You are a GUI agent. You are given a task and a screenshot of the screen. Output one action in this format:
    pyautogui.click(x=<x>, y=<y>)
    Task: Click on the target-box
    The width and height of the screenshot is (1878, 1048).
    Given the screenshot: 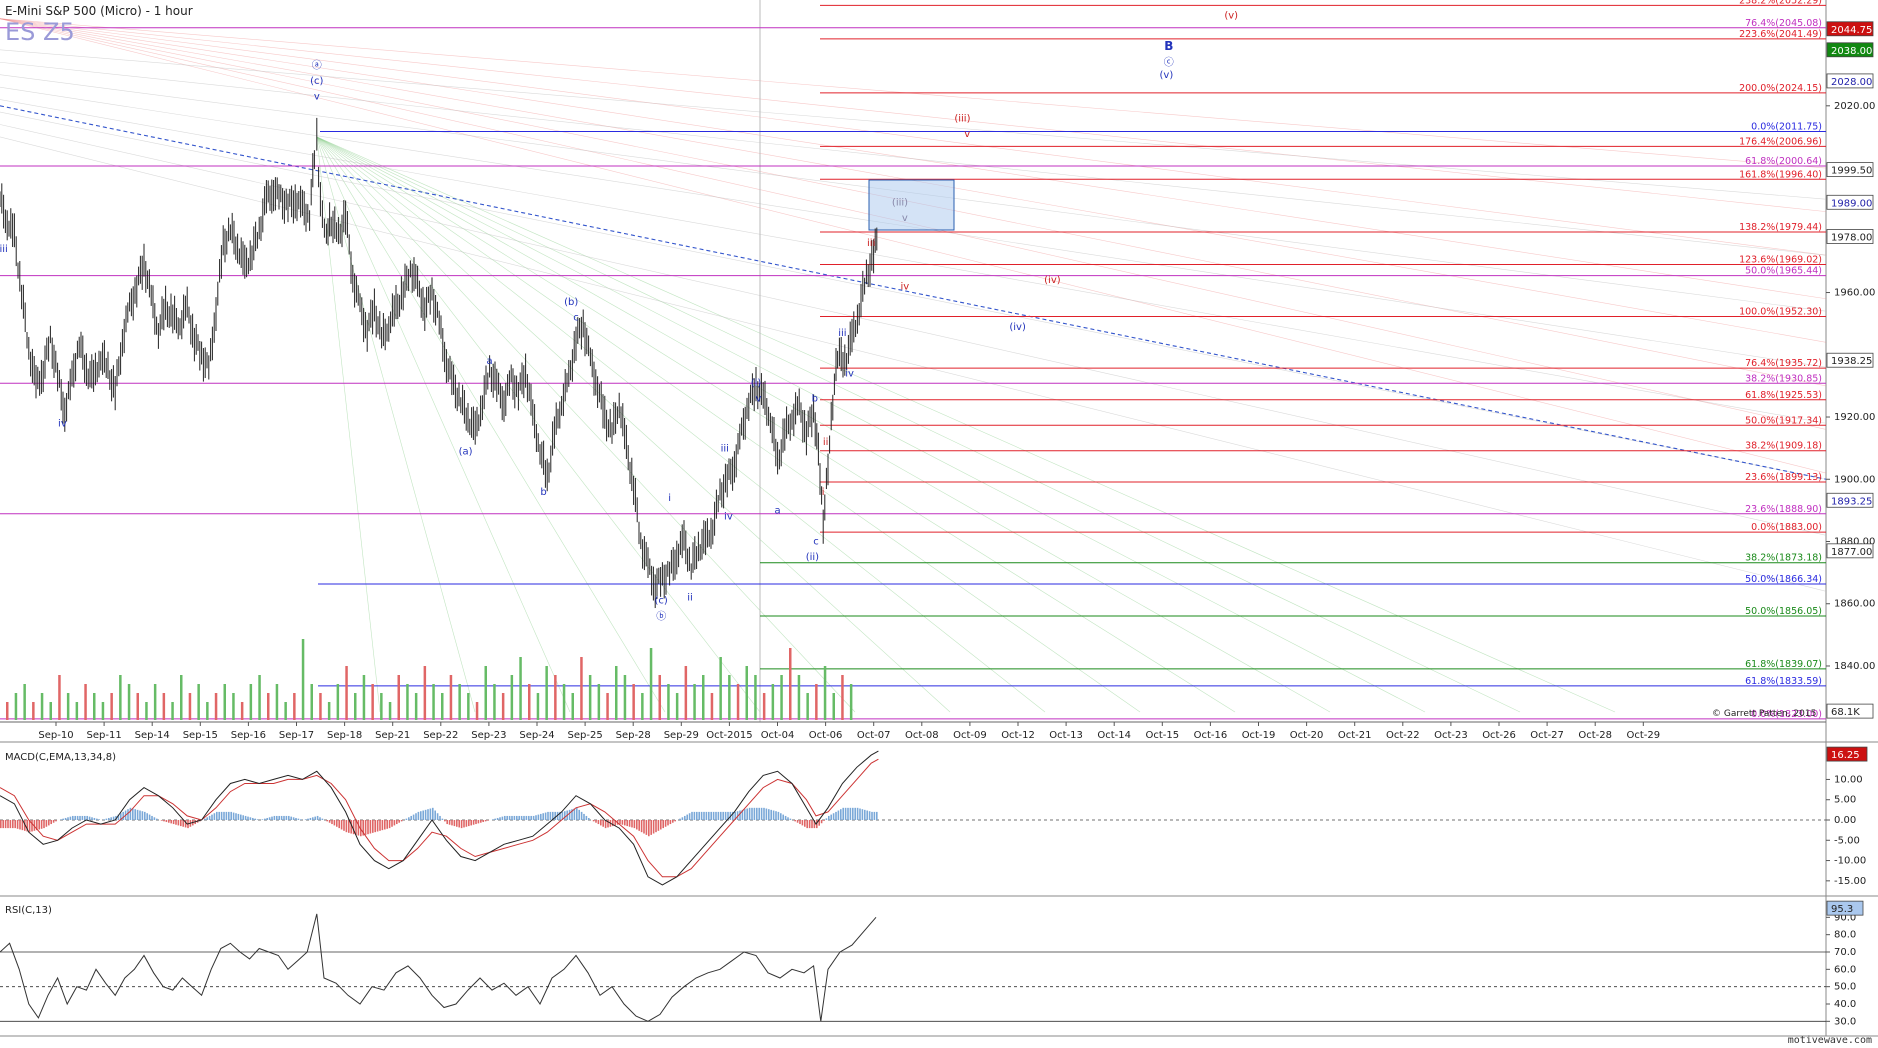 What is the action you would take?
    pyautogui.click(x=911, y=205)
    